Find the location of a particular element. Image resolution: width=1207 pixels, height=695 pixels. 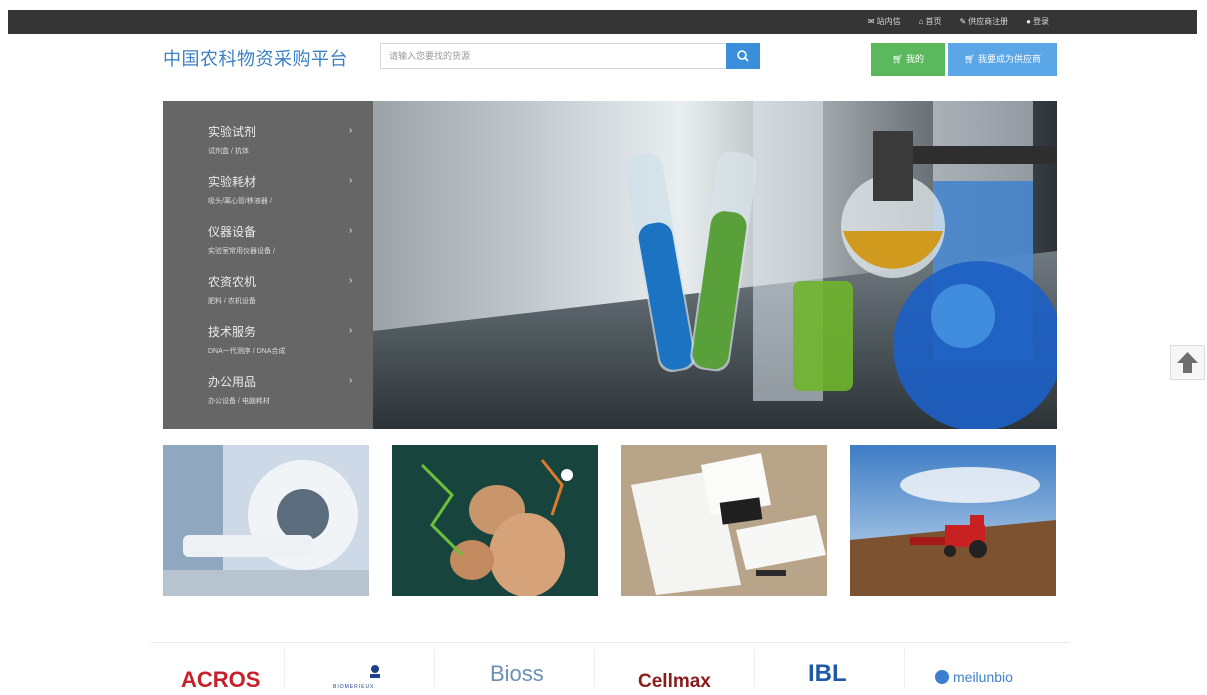

molecules-image is located at coordinates (495, 520).